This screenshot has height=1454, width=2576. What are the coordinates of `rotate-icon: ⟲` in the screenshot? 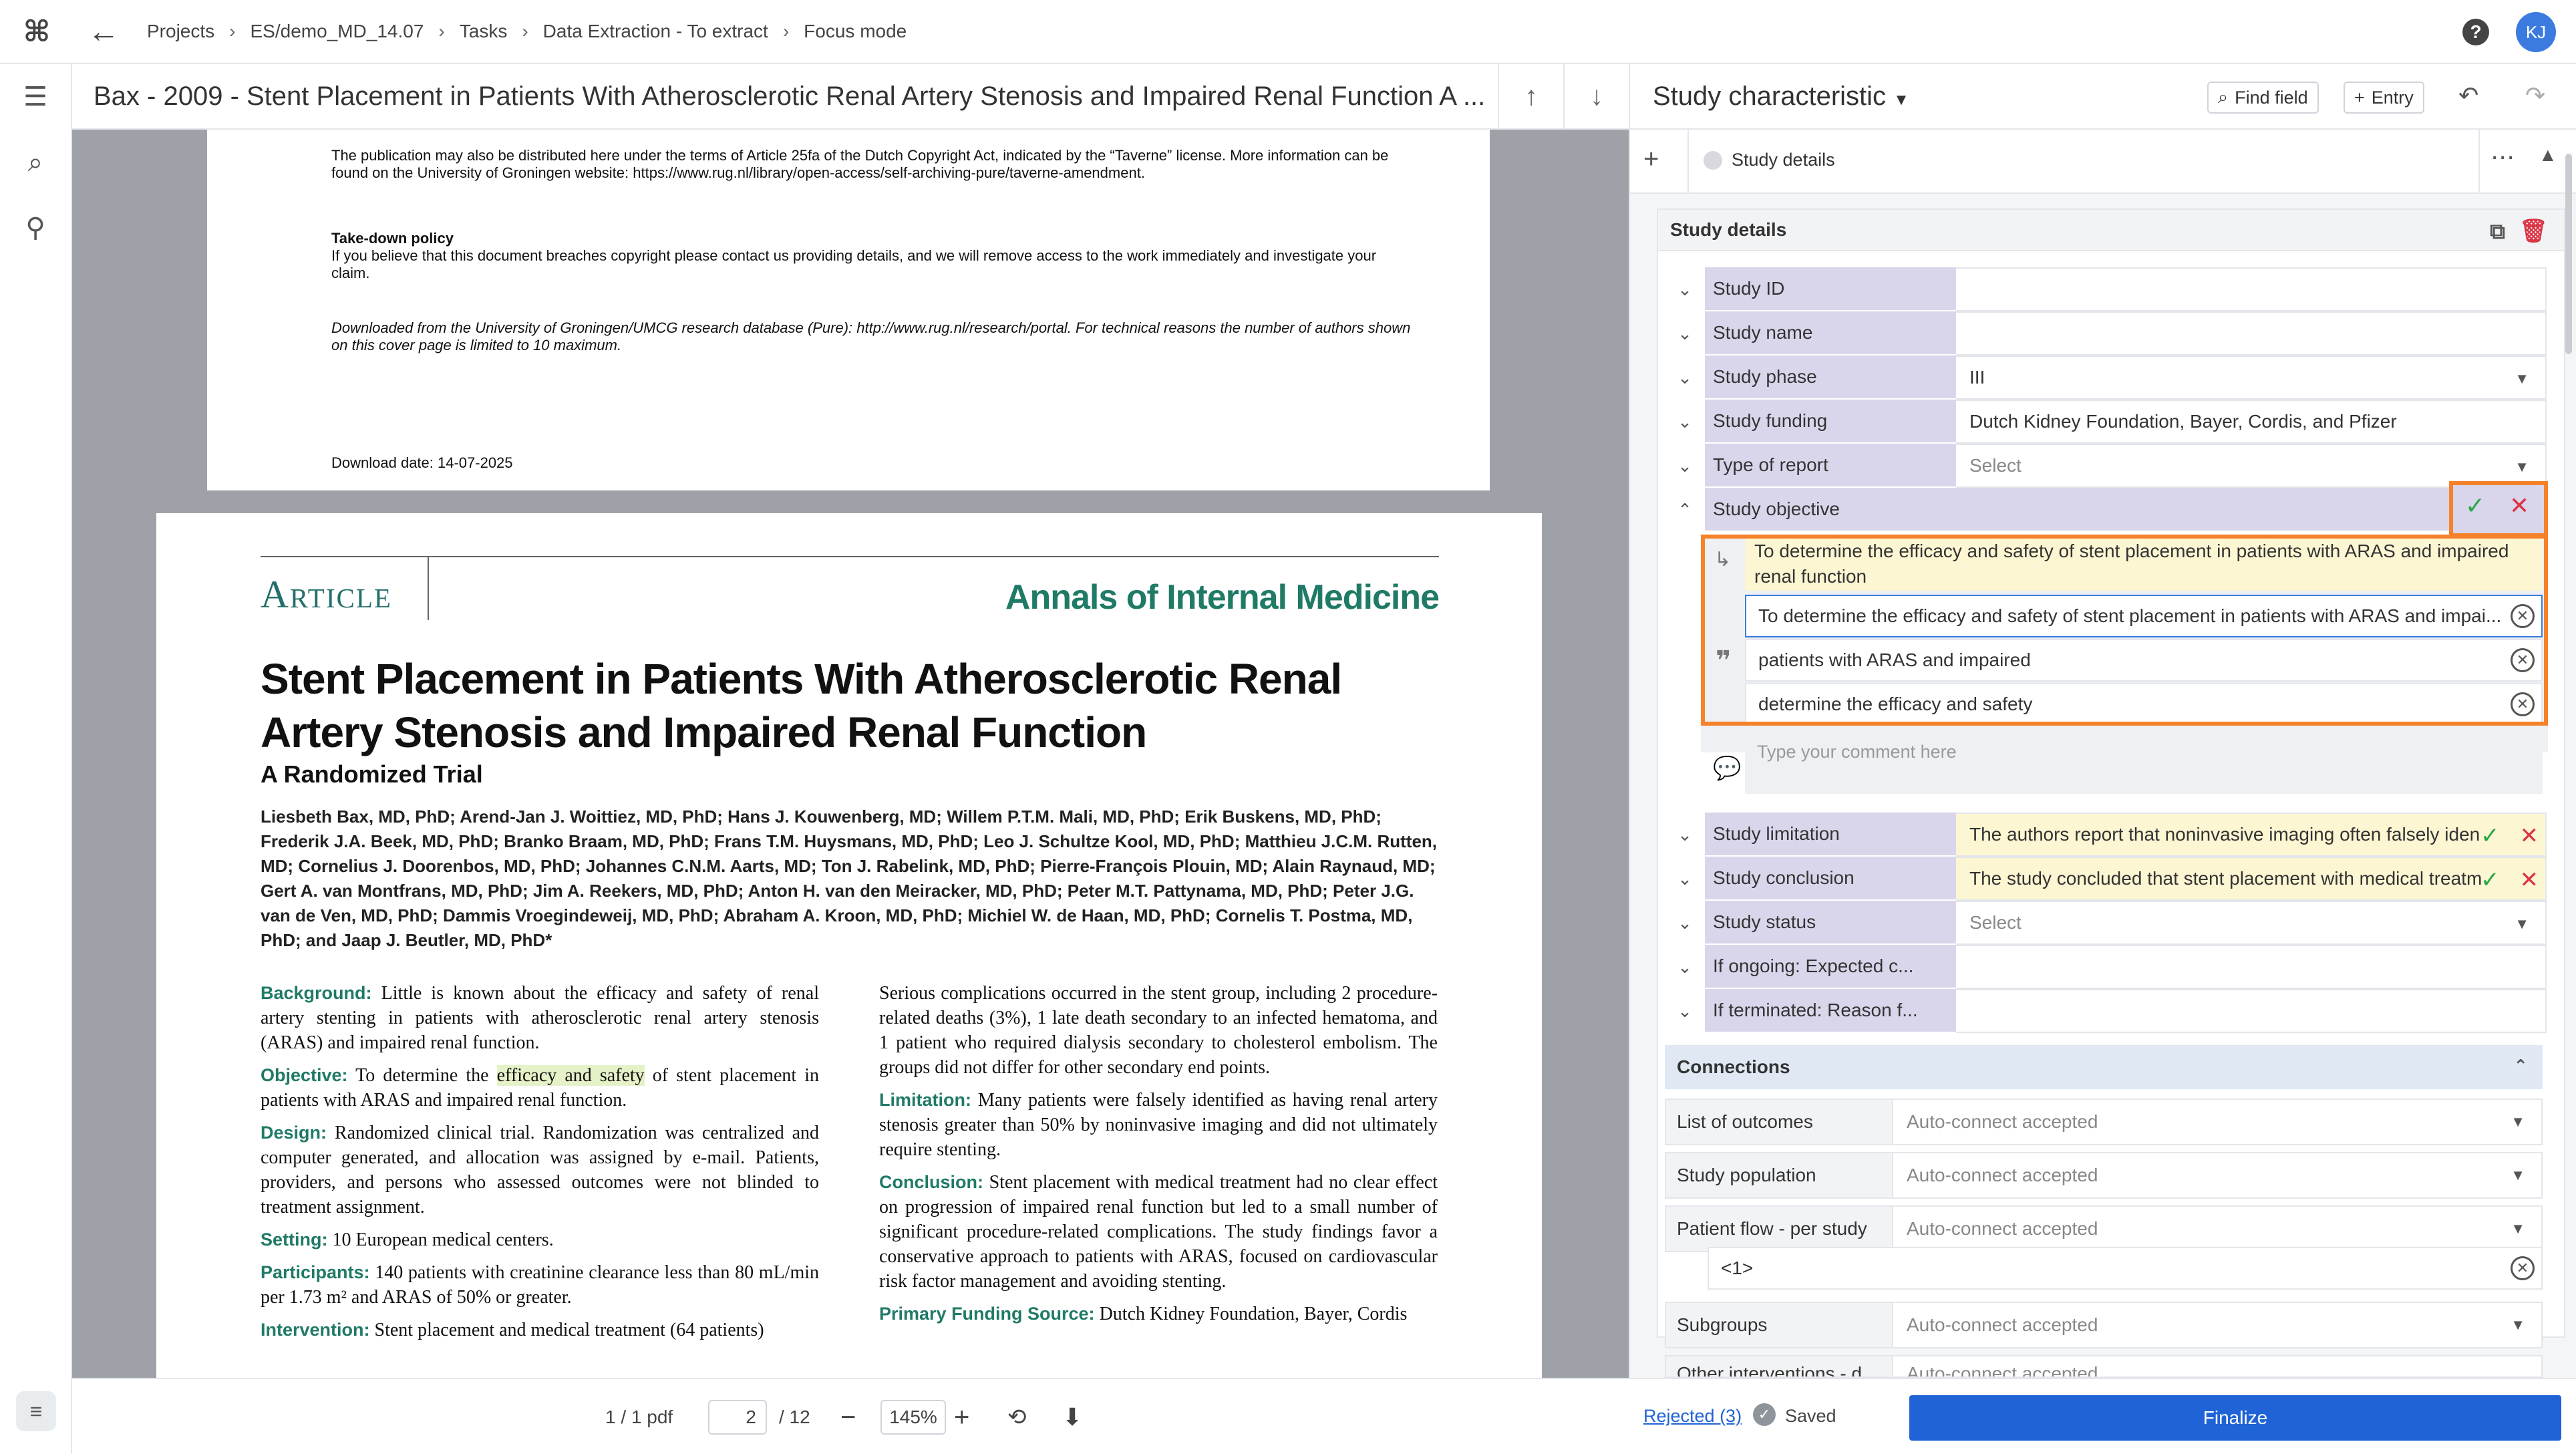 It's located at (1017, 1417).